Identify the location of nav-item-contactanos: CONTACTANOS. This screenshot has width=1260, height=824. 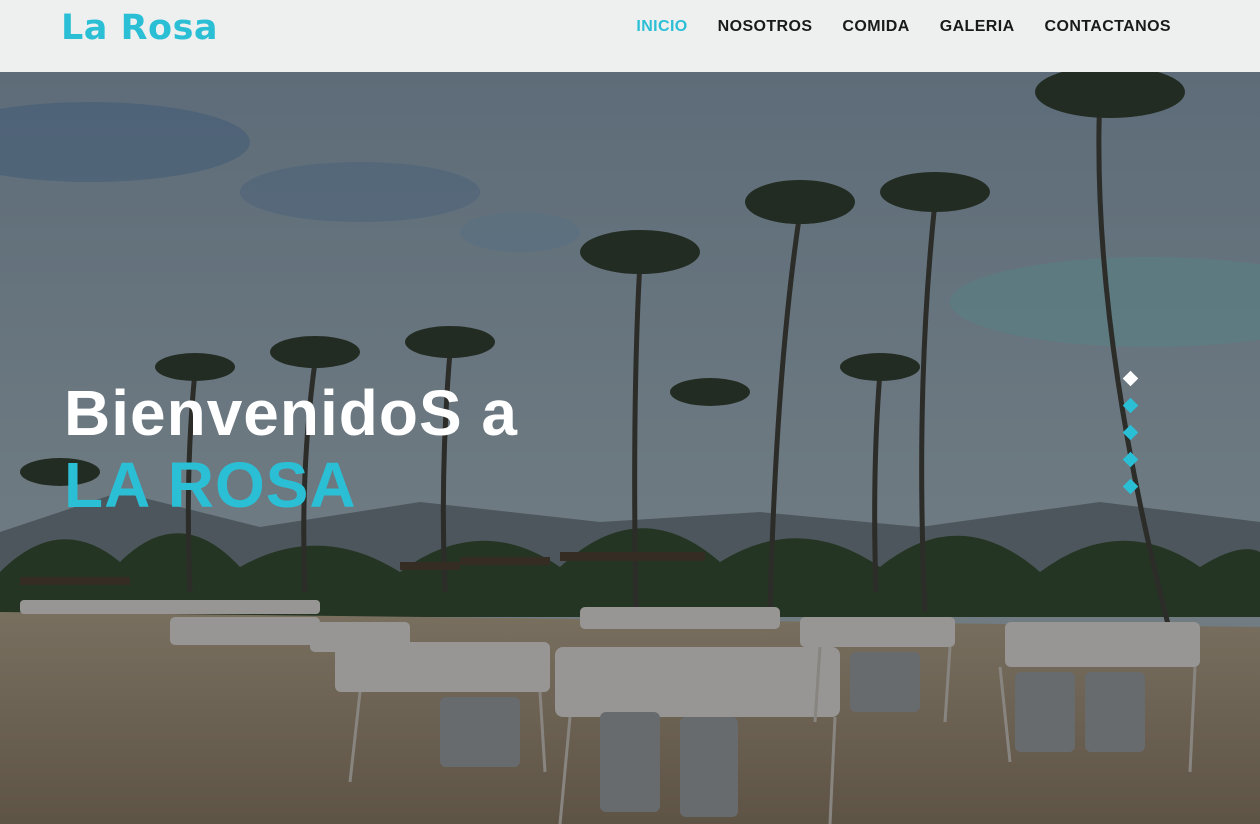
(1108, 27).